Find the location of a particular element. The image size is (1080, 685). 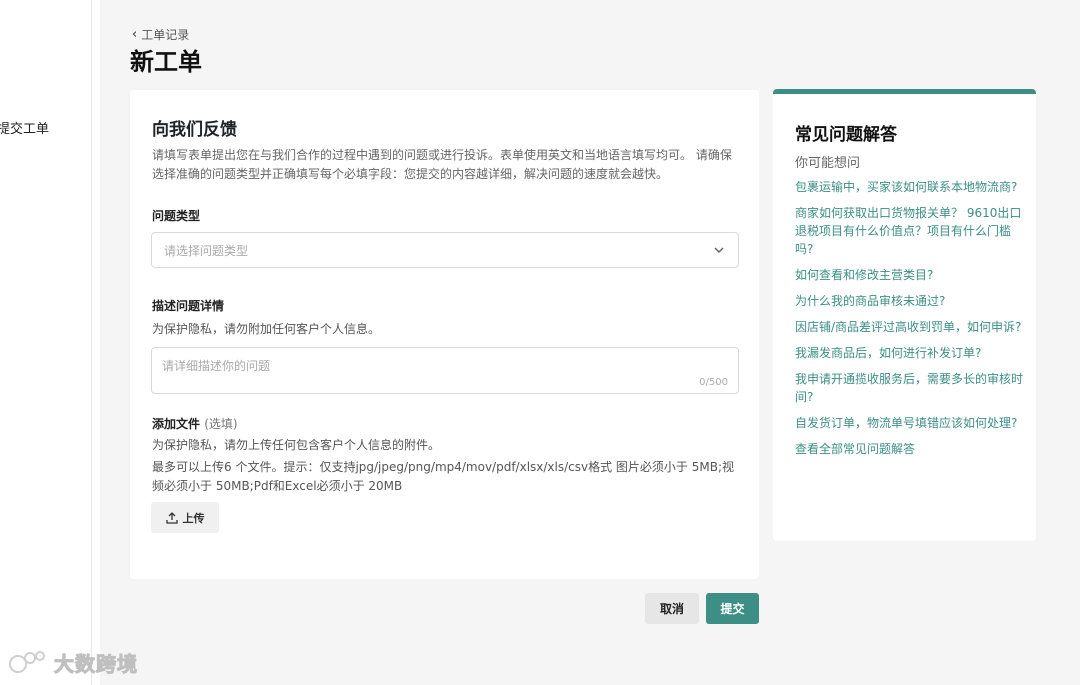

list-item: 我申请开通揽收服务后，需要多长的审核时间? is located at coordinates (909, 388).